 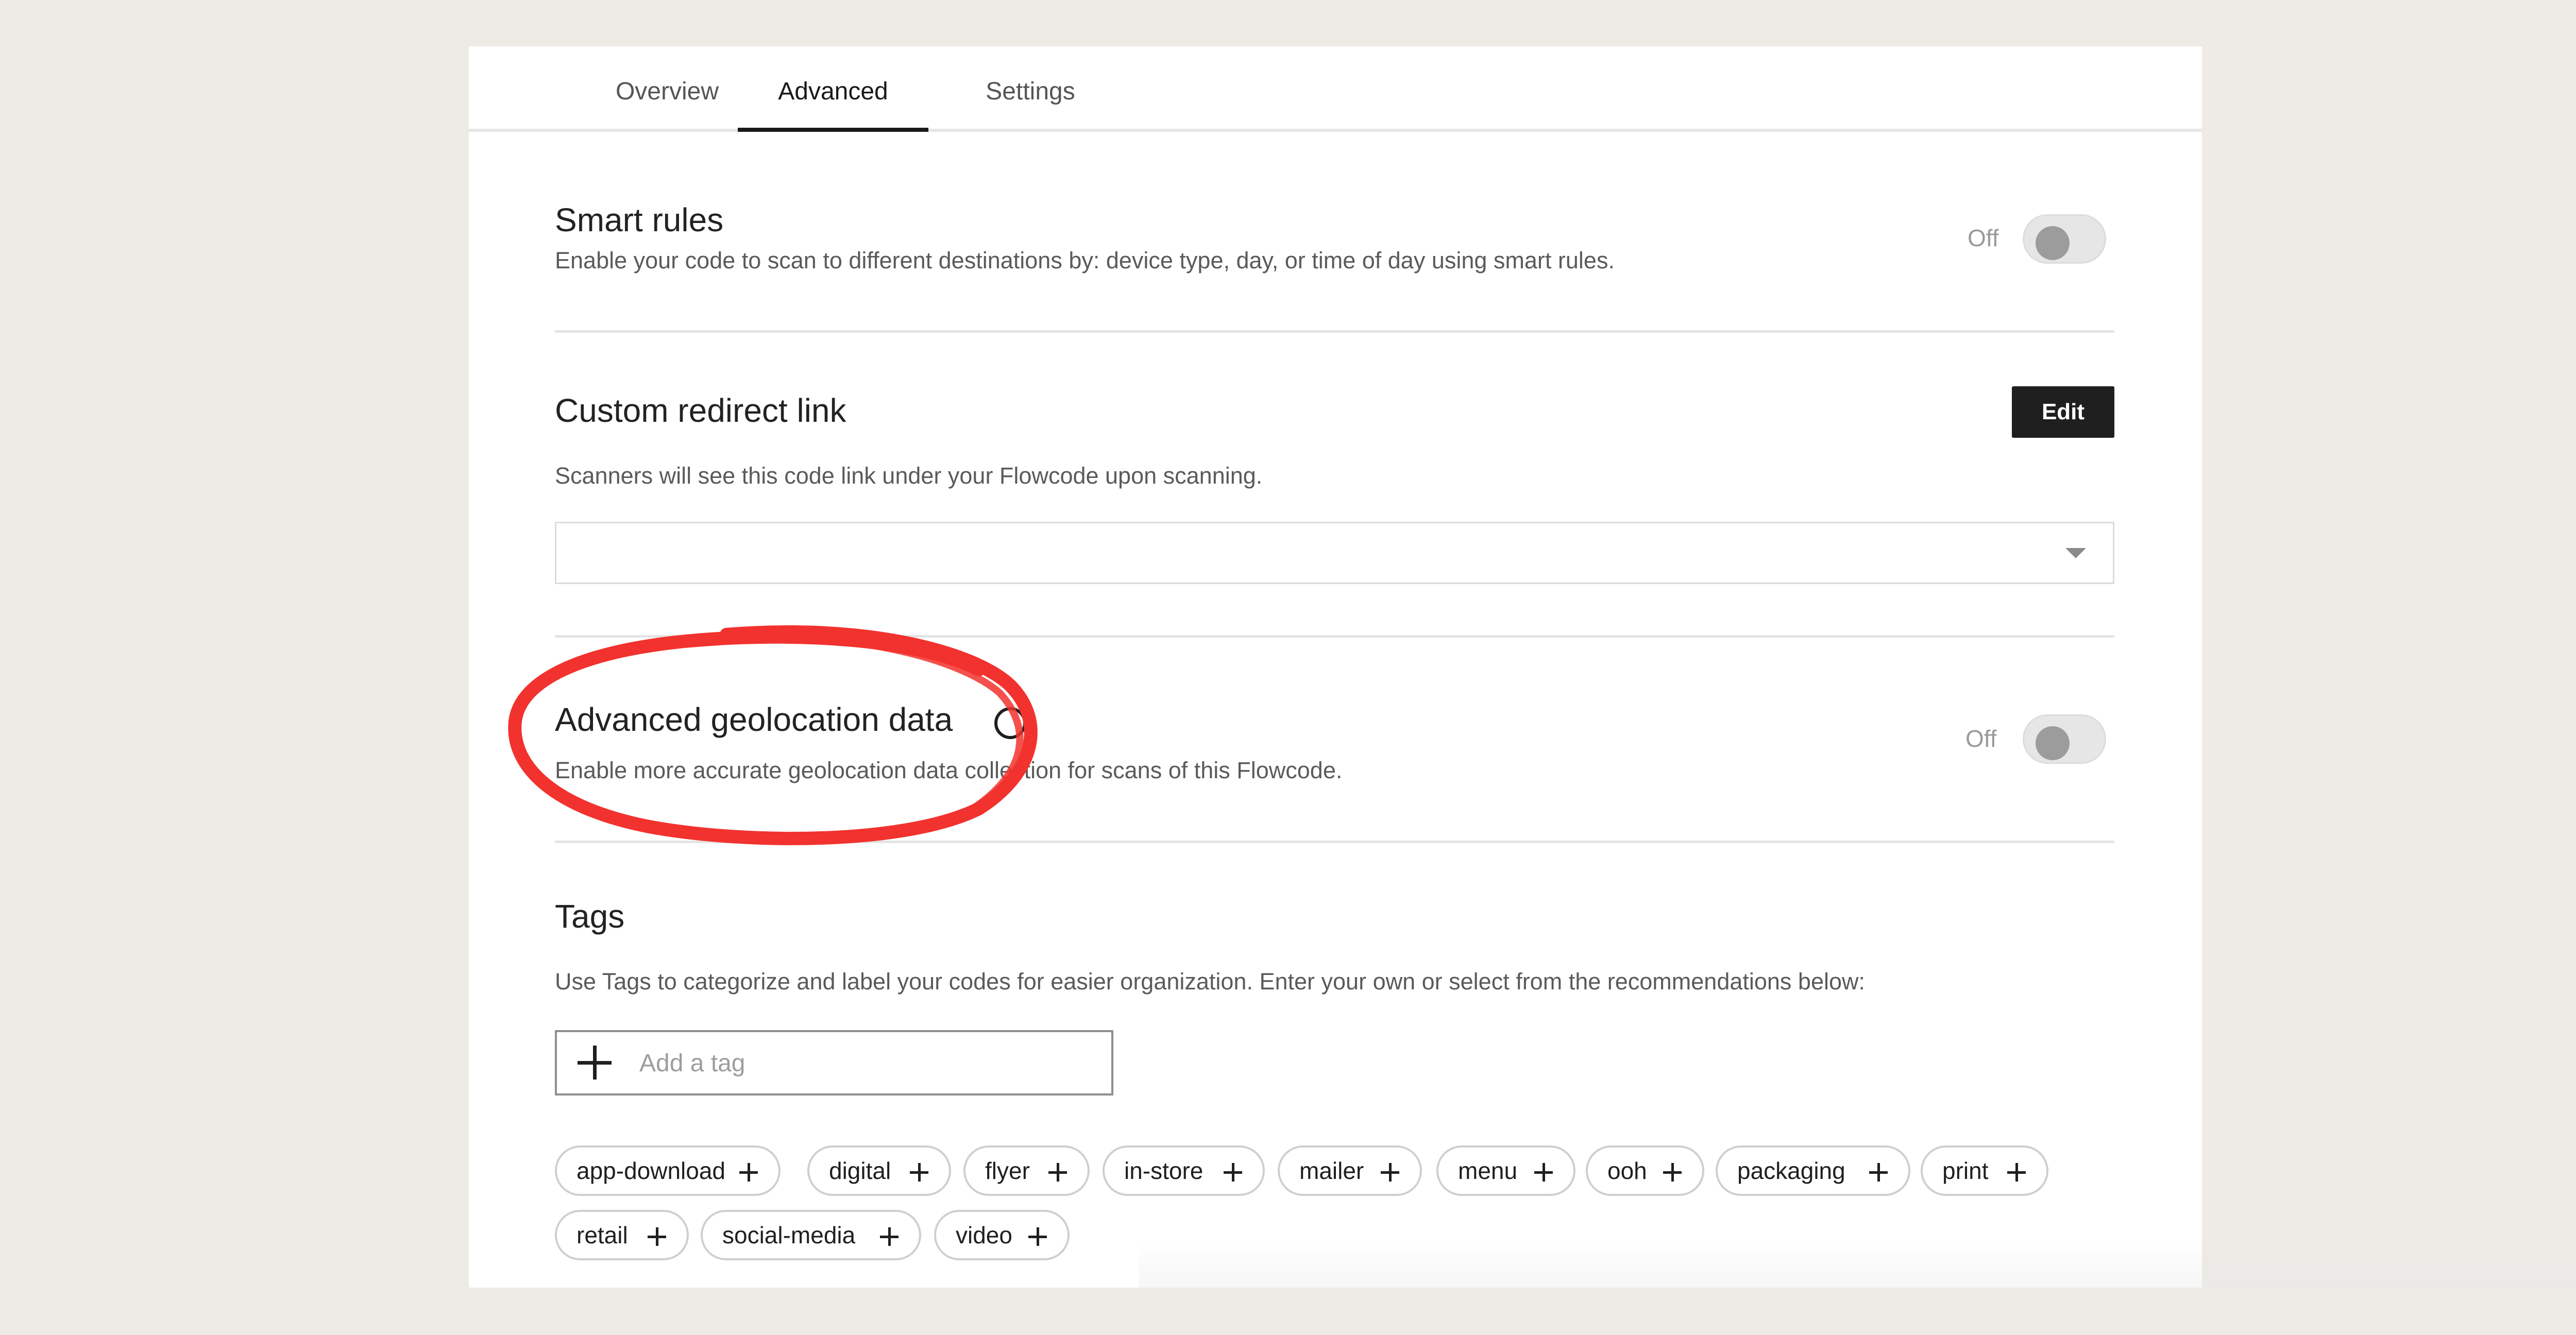 I want to click on smart-rules-title: Smart rules, so click(x=639, y=219).